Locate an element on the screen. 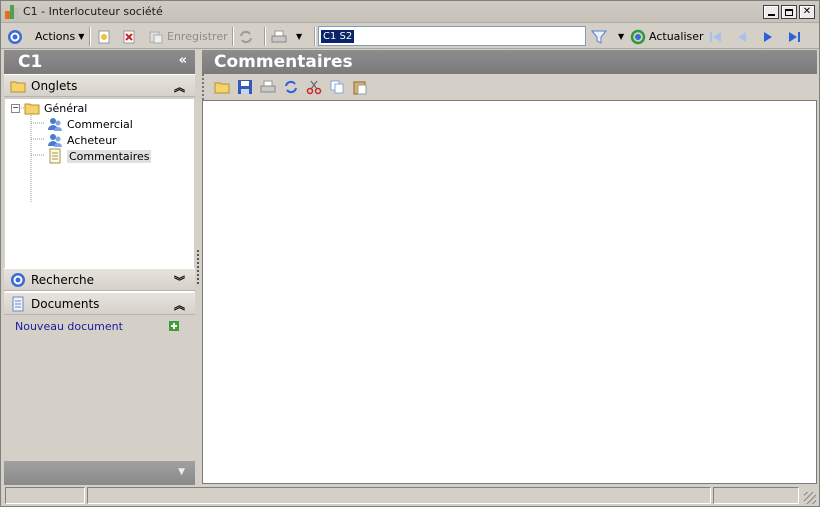 Image resolution: width=820 pixels, height=507 pixels. tree-item-commercial: Commercial is located at coordinates (90, 124).